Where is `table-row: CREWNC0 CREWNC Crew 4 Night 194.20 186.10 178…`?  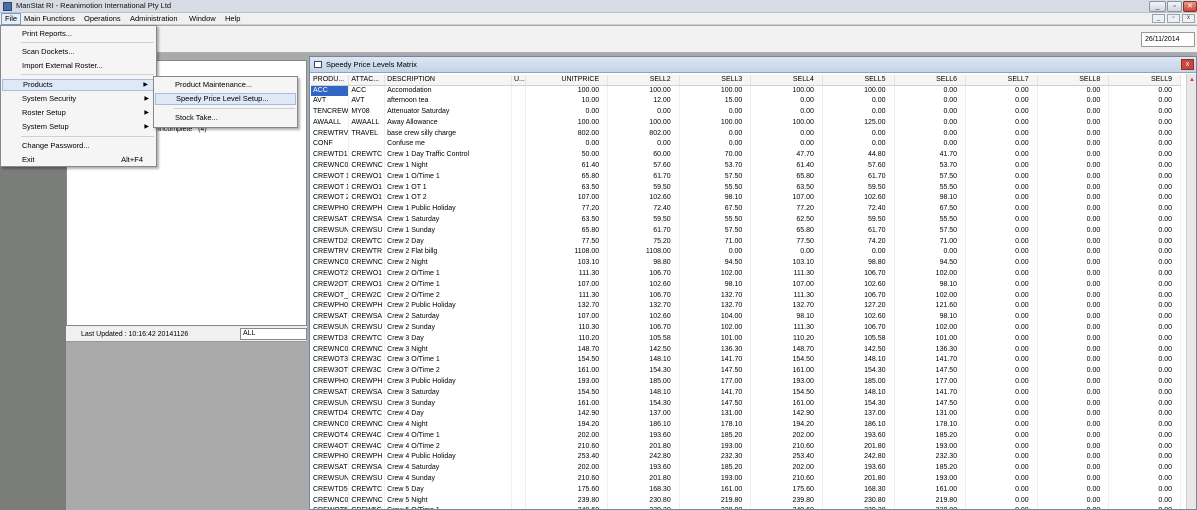
table-row: CREWNC0 CREWNC Crew 4 Night 194.20 186.10 178… is located at coordinates (746, 425).